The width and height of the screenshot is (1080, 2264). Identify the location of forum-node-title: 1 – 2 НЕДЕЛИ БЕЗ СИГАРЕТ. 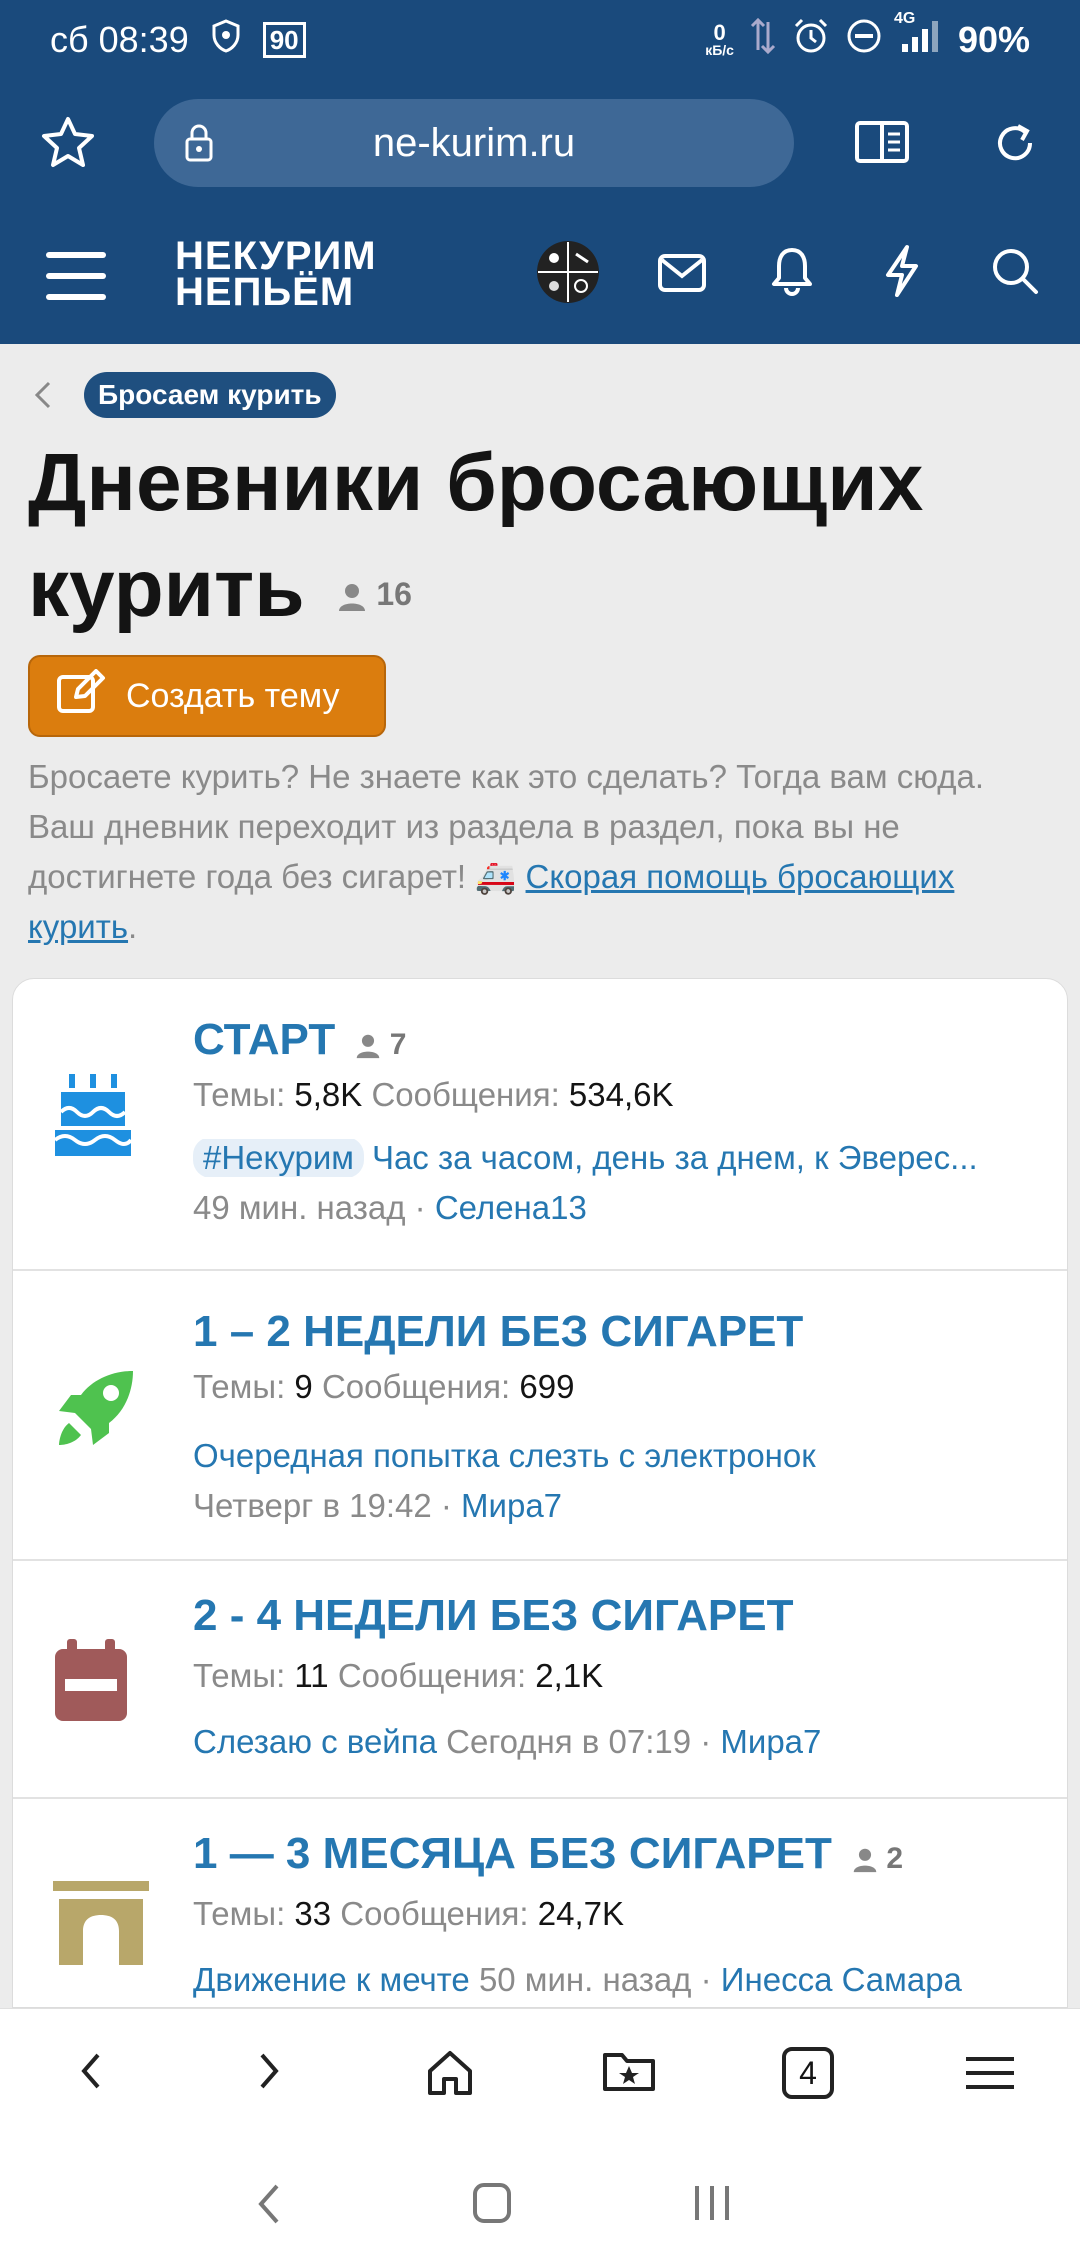
(498, 1332).